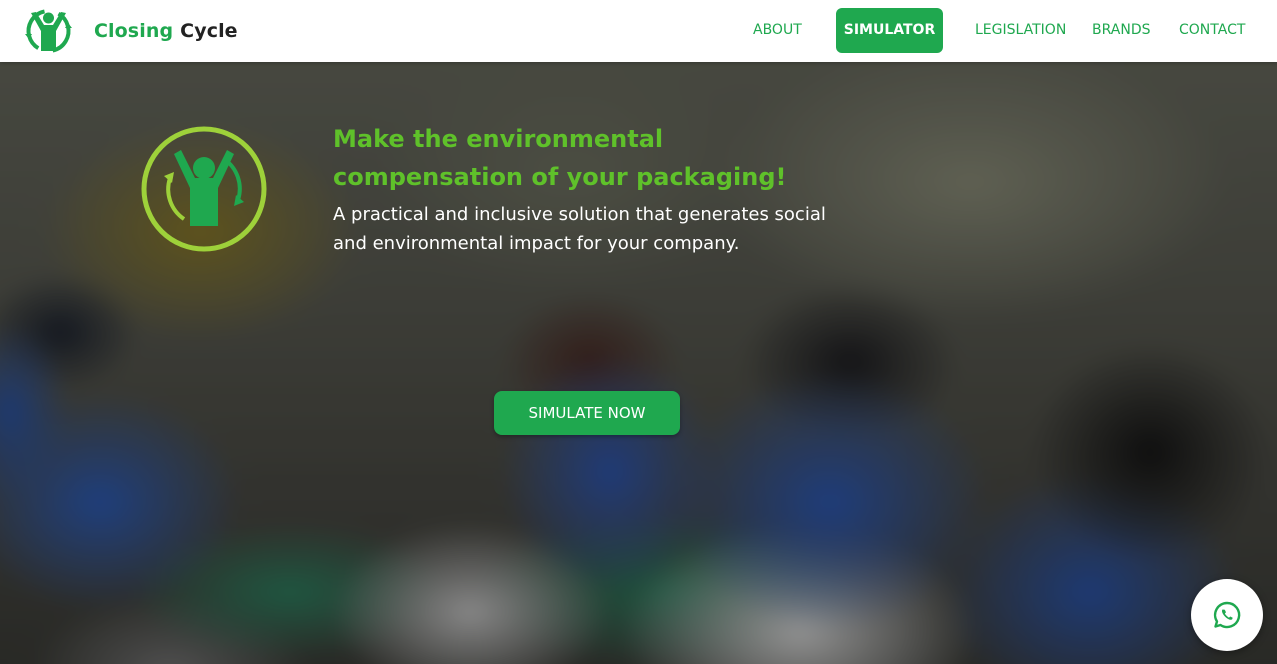 Image resolution: width=1277 pixels, height=664 pixels. I want to click on nav-brands: BRANDS, so click(1121, 30).